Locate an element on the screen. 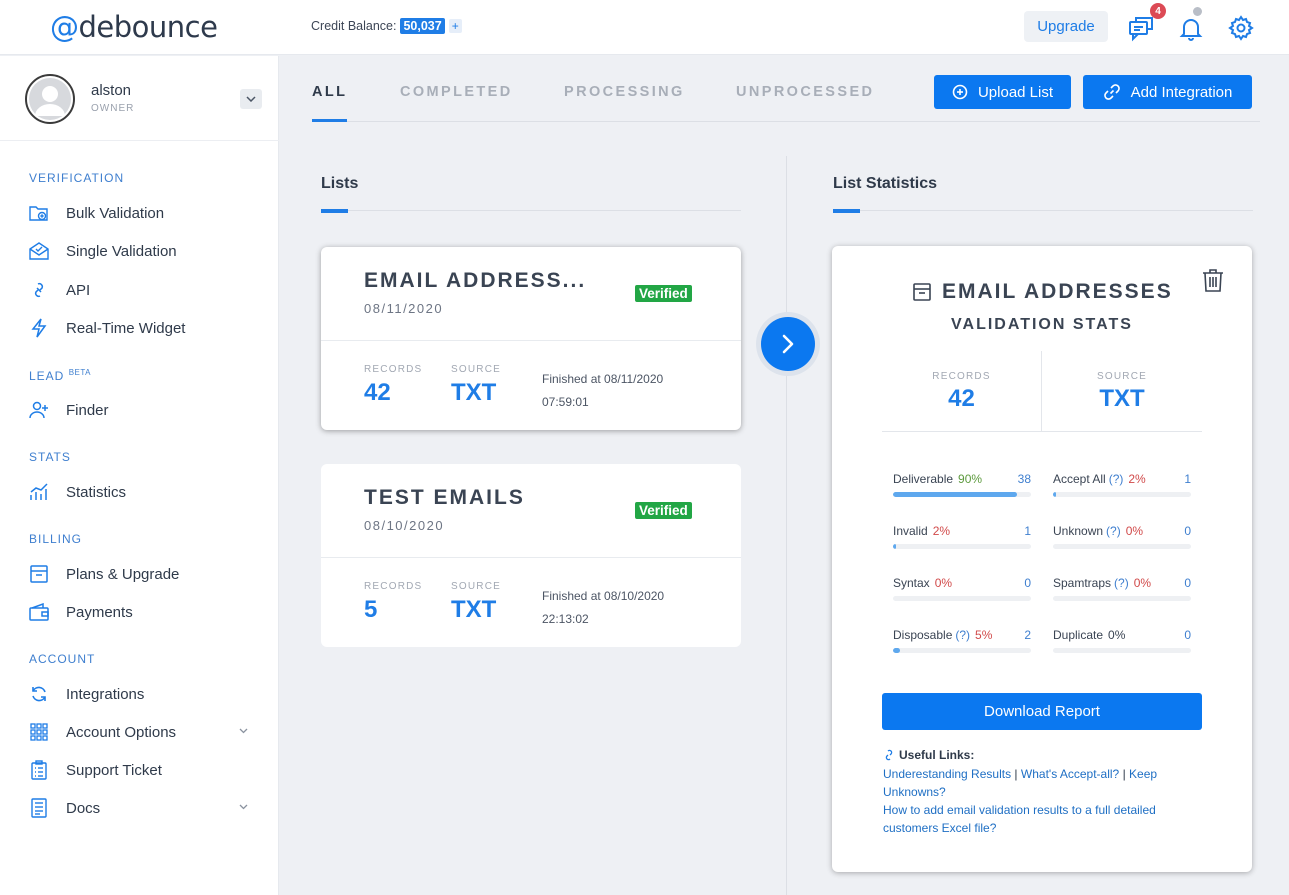  wallet-icon is located at coordinates (39, 612).